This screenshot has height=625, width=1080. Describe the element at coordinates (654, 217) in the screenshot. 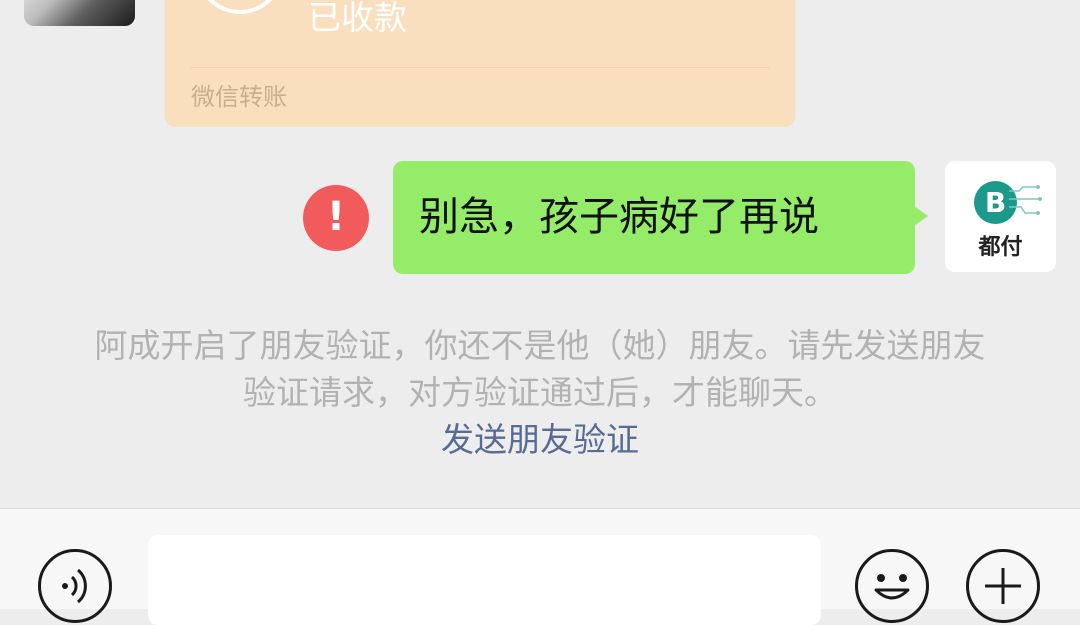

I see `outgoing-message-bubble: 别急，孩子病好了再说` at that location.